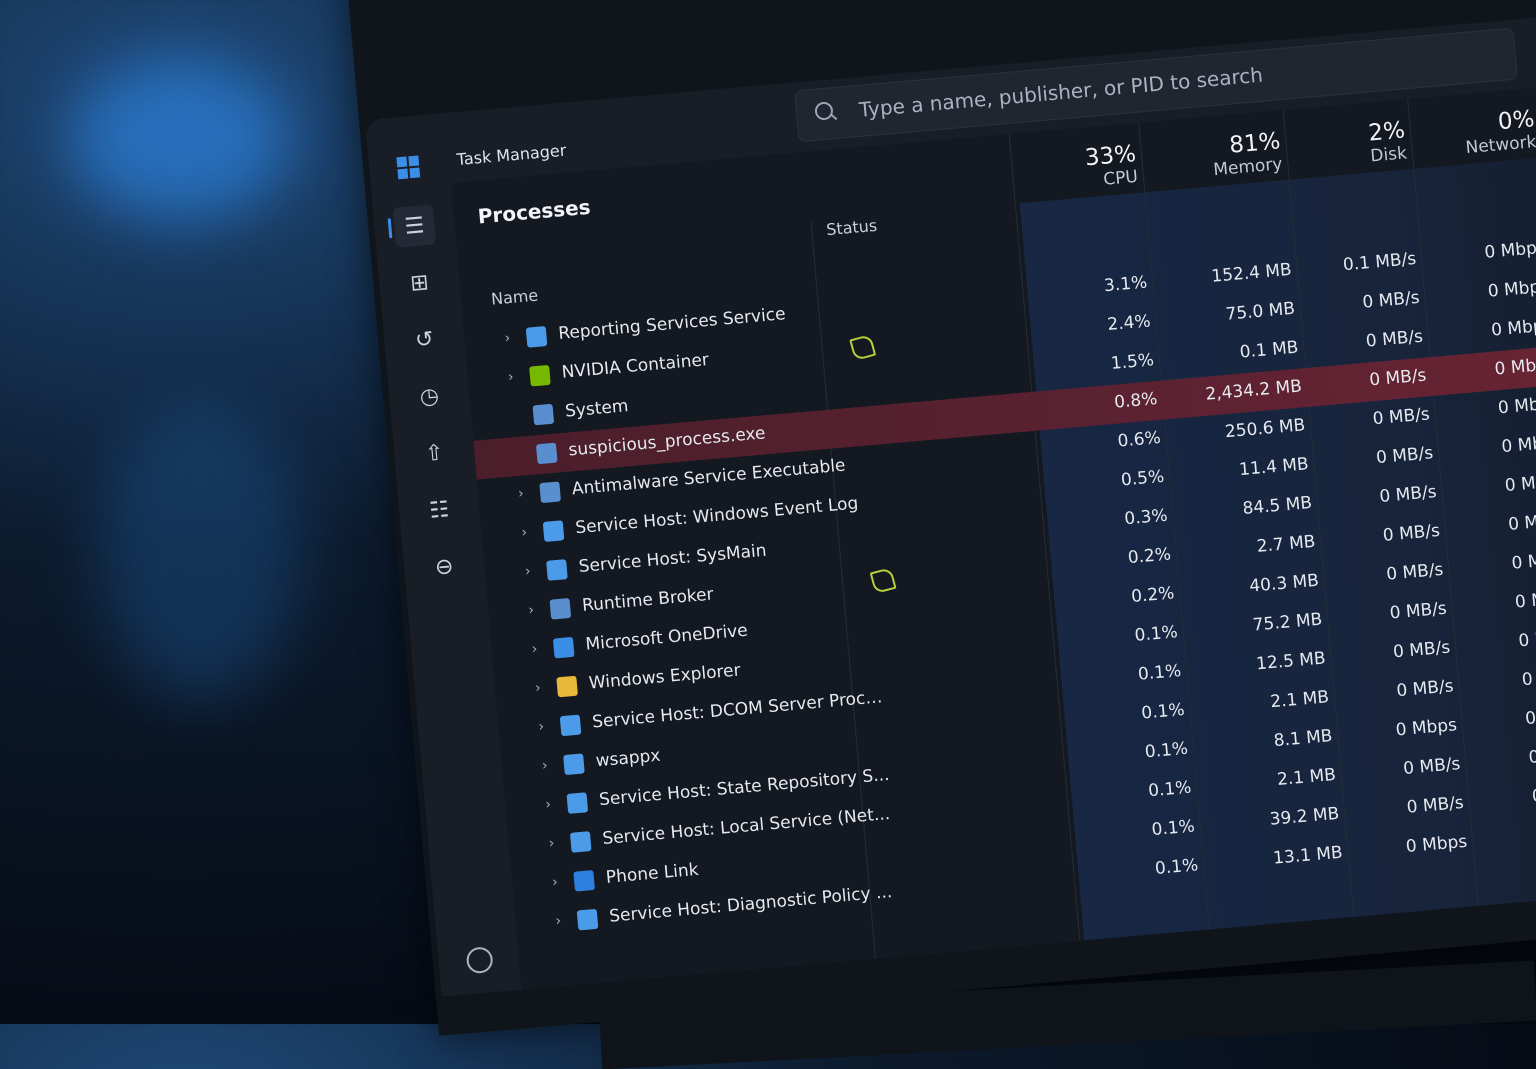 The image size is (1536, 1069). I want to click on memory-value: 2.7 MB, so click(1286, 544).